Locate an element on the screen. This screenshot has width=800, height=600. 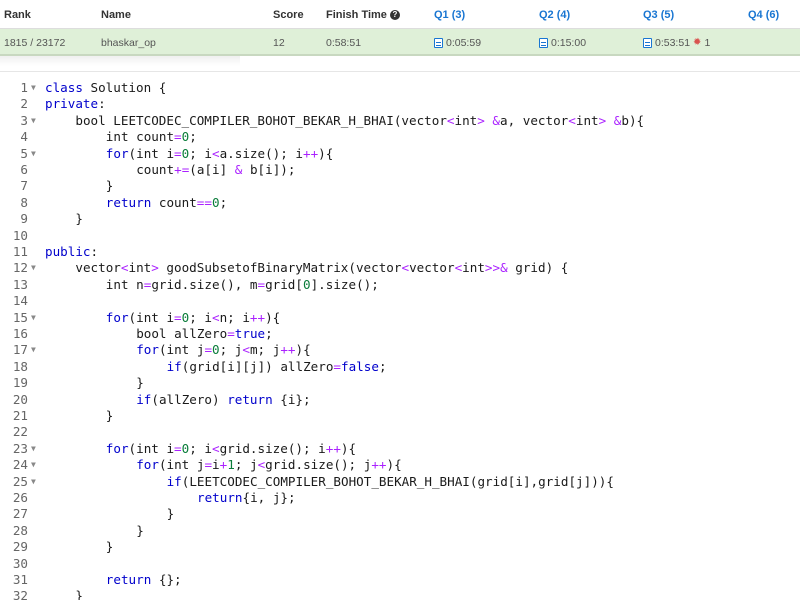
code-token: ){ is located at coordinates (348, 448).